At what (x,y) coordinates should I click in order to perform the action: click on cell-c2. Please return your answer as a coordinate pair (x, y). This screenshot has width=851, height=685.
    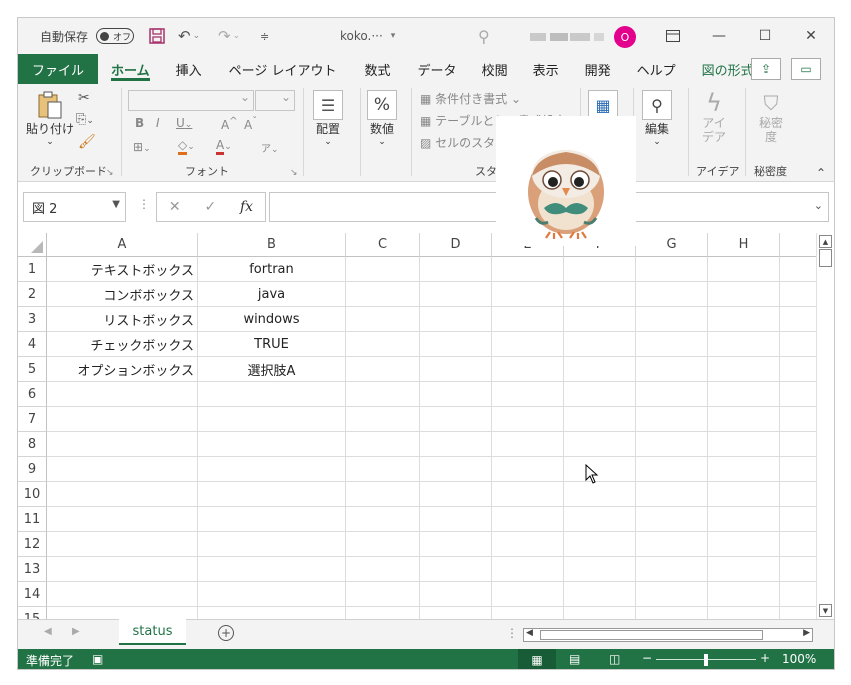
    Looking at the image, I should click on (383, 294).